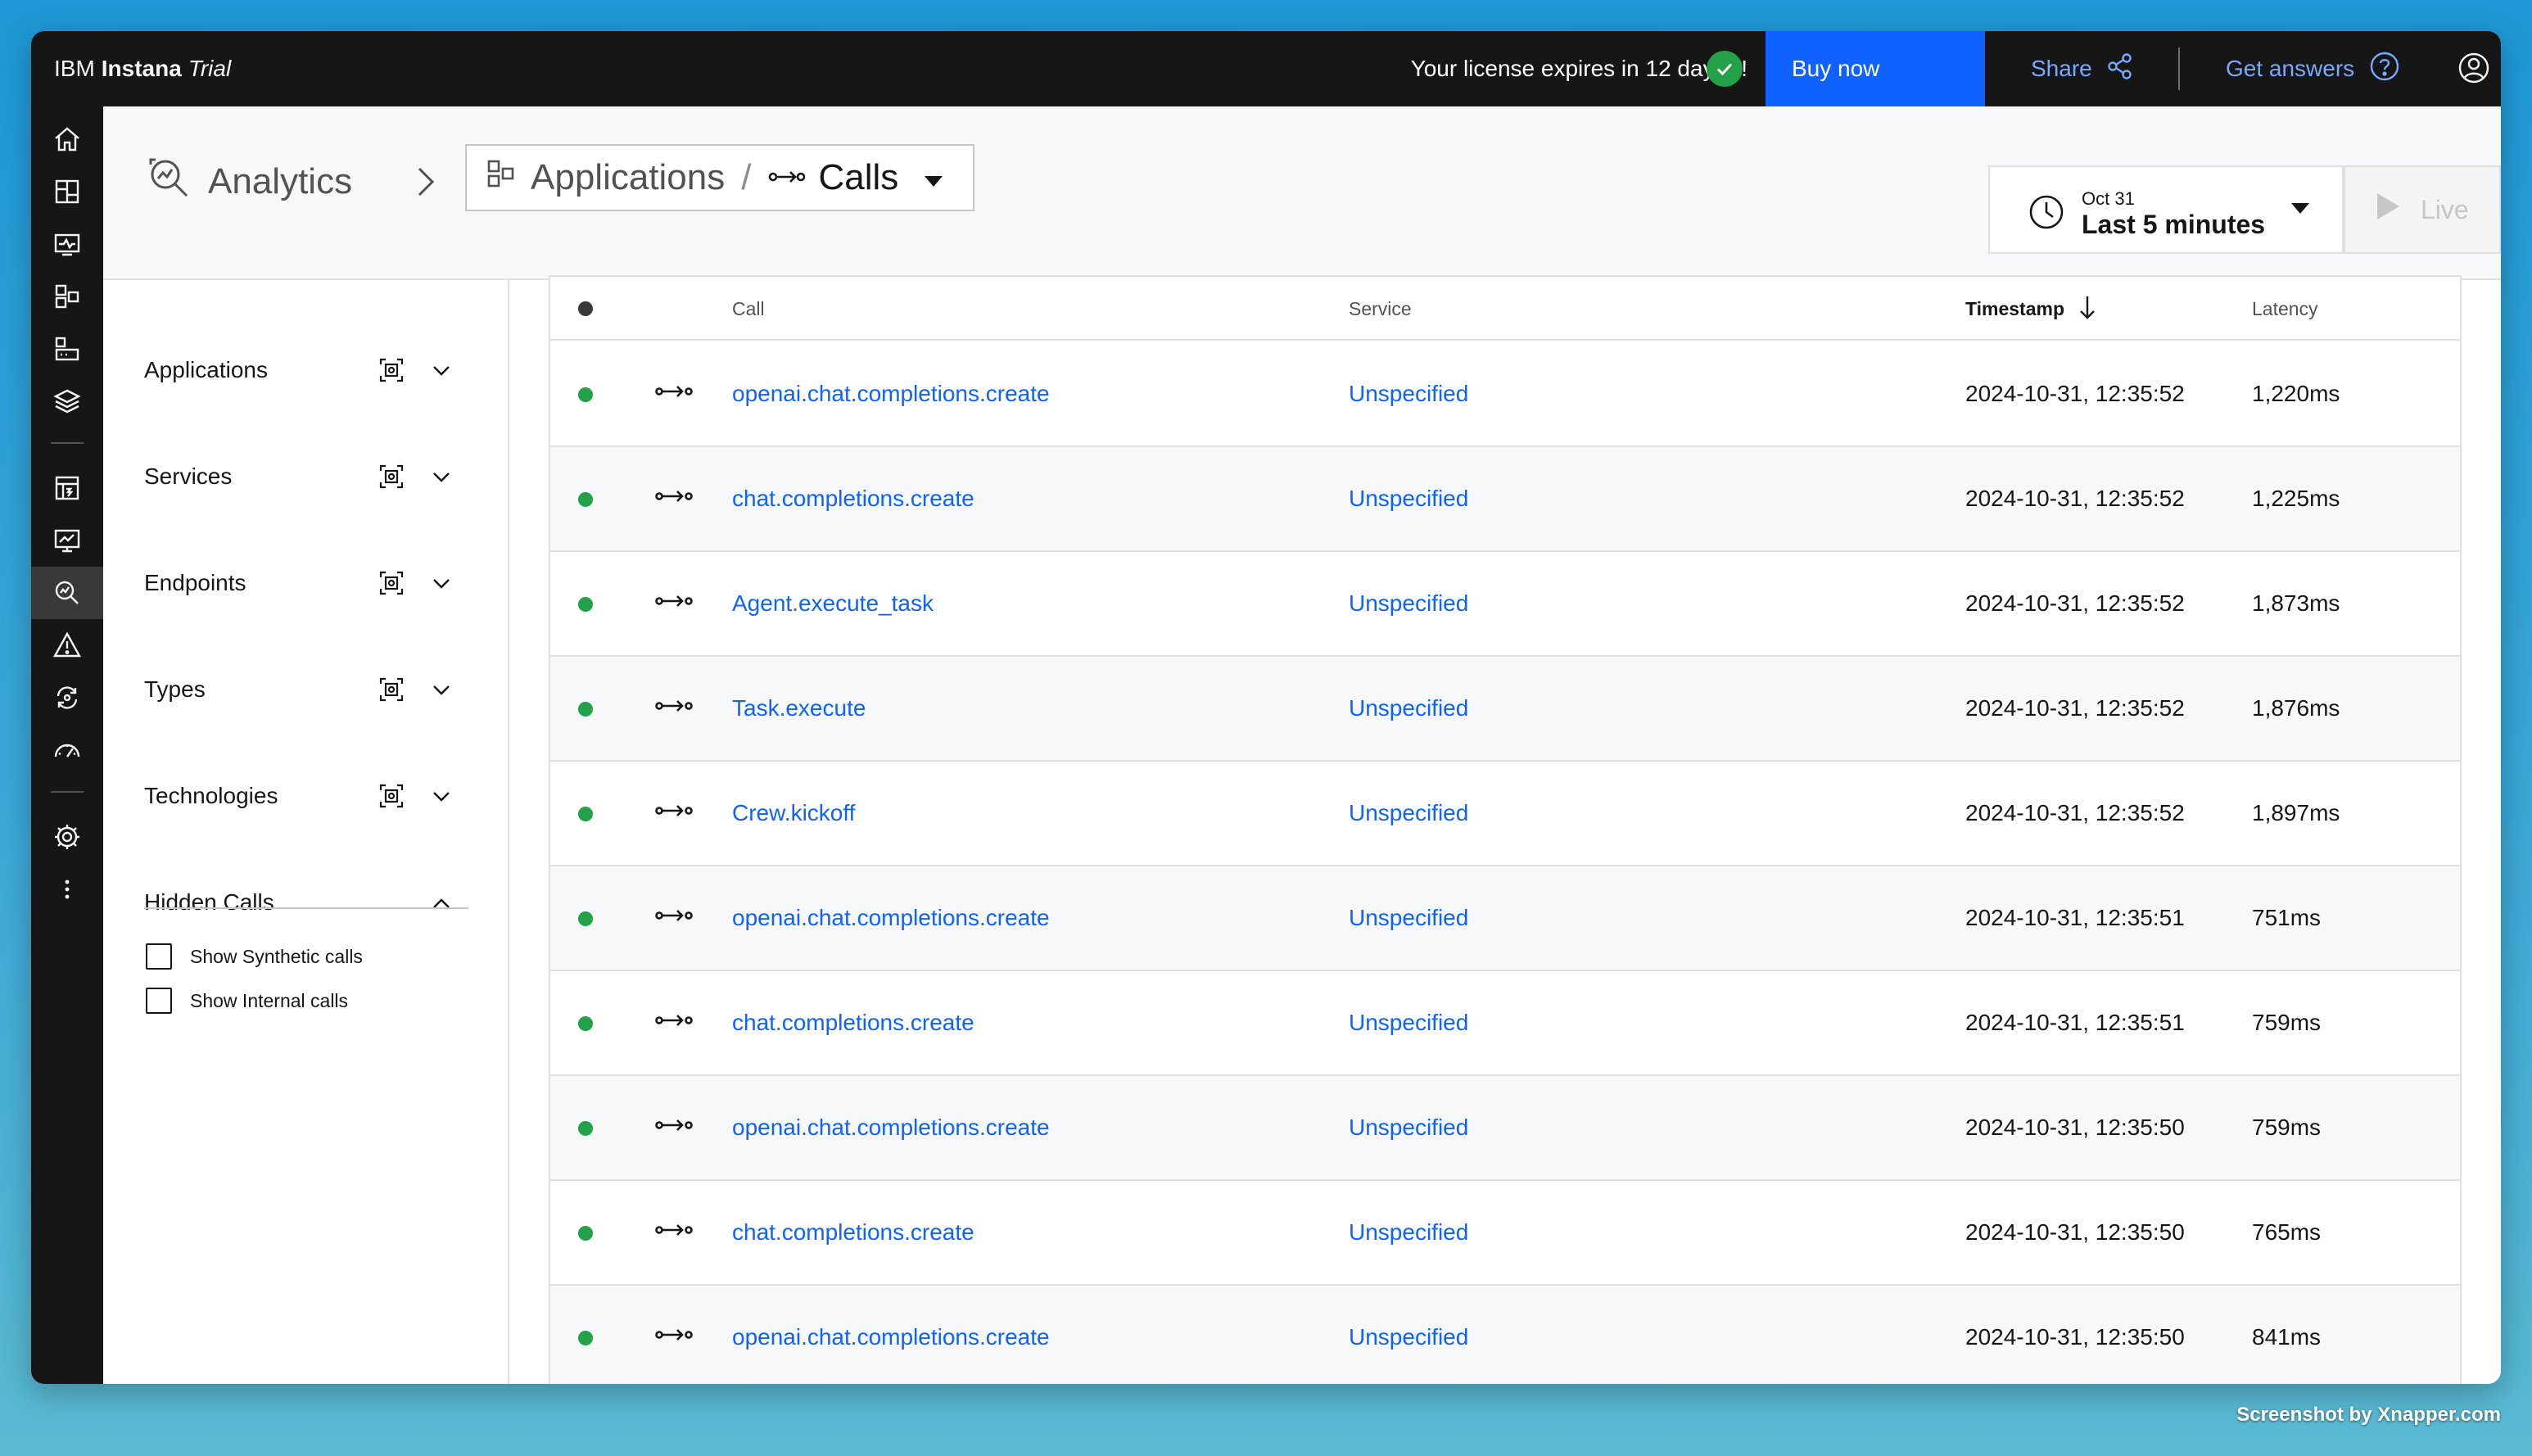 Image resolution: width=2532 pixels, height=1456 pixels. I want to click on time-range-picker: Oct 31 Last 5 minutes, so click(2166, 210).